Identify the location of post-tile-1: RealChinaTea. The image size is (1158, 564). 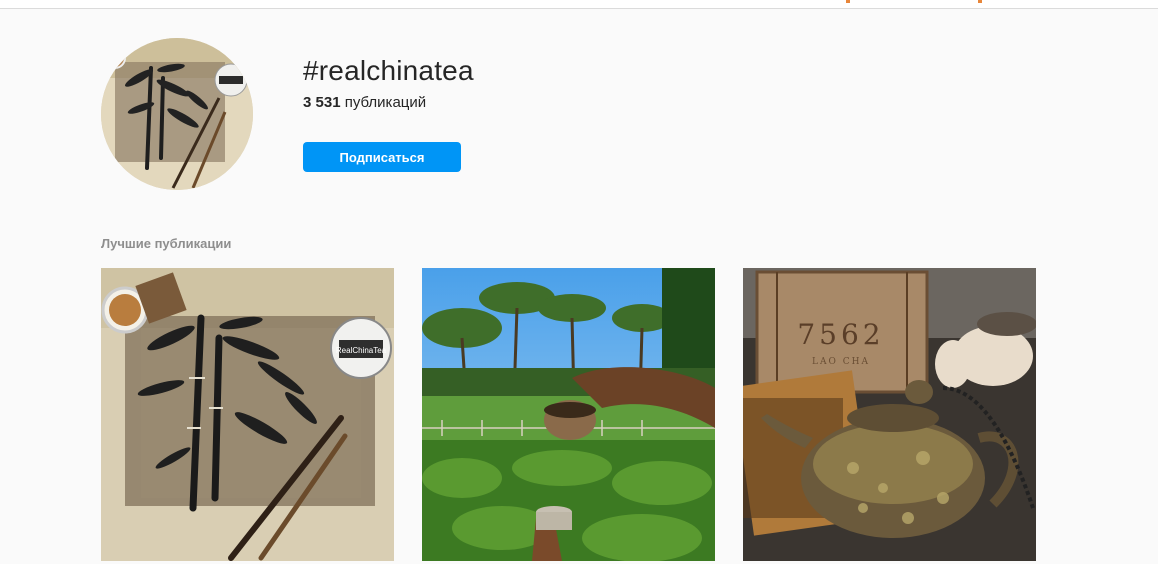
(247, 414).